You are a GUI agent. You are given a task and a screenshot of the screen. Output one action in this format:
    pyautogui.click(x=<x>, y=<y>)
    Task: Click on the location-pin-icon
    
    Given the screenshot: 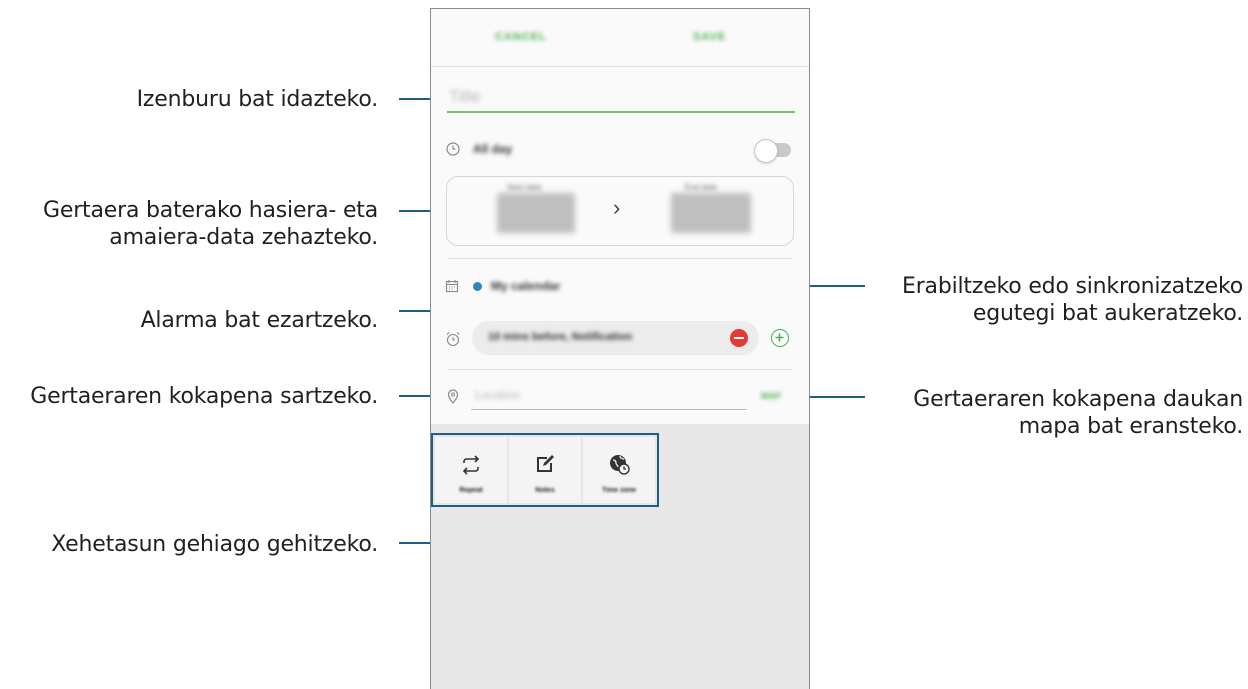 What is the action you would take?
    pyautogui.click(x=453, y=398)
    